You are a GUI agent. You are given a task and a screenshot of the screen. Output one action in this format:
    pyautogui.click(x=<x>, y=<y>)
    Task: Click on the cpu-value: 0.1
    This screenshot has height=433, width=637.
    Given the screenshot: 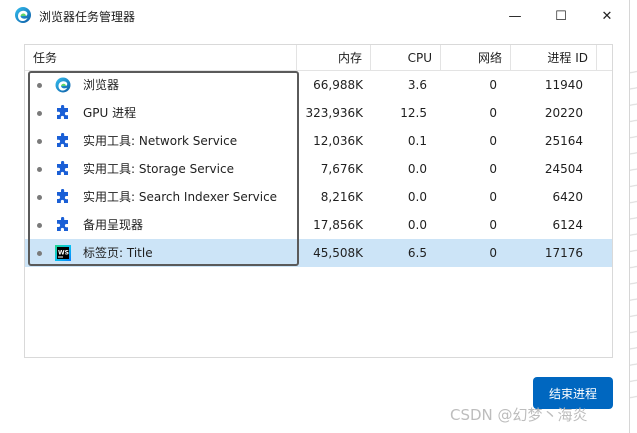 What is the action you would take?
    pyautogui.click(x=417, y=141)
    